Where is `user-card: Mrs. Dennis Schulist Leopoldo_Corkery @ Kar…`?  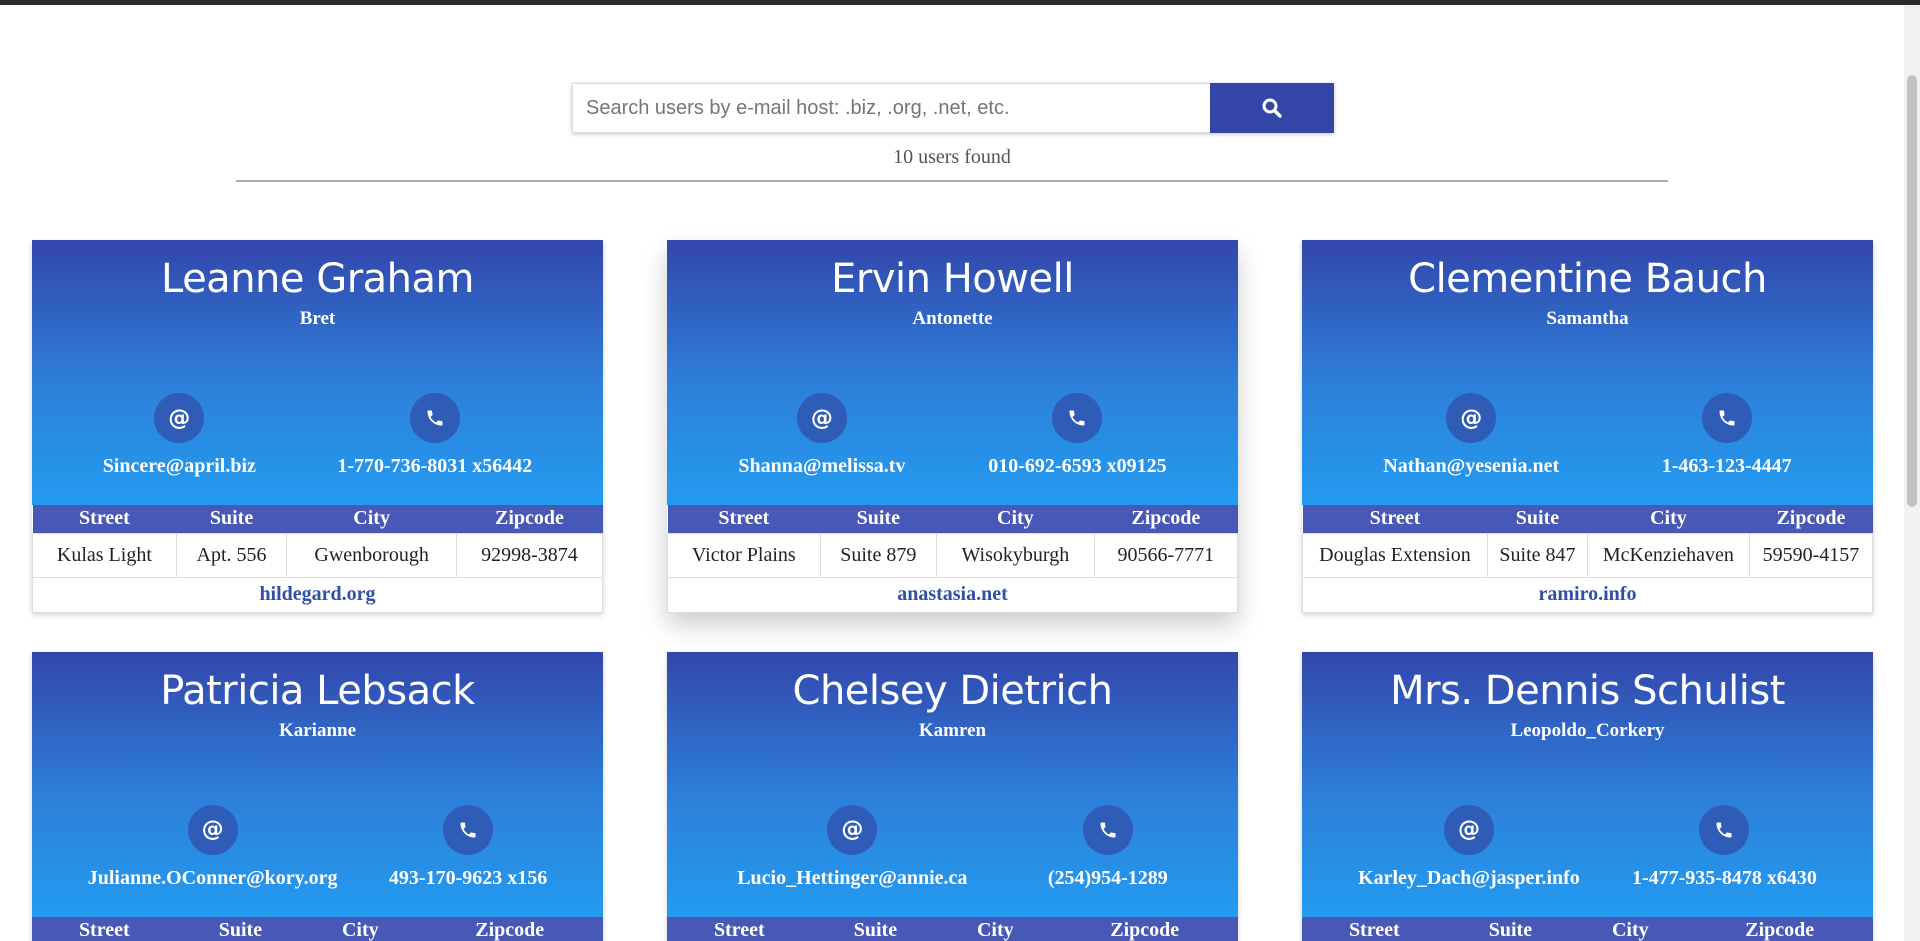
user-card: Mrs. Dennis Schulist Leopoldo_Corkery @ Kar… is located at coordinates (1587, 796).